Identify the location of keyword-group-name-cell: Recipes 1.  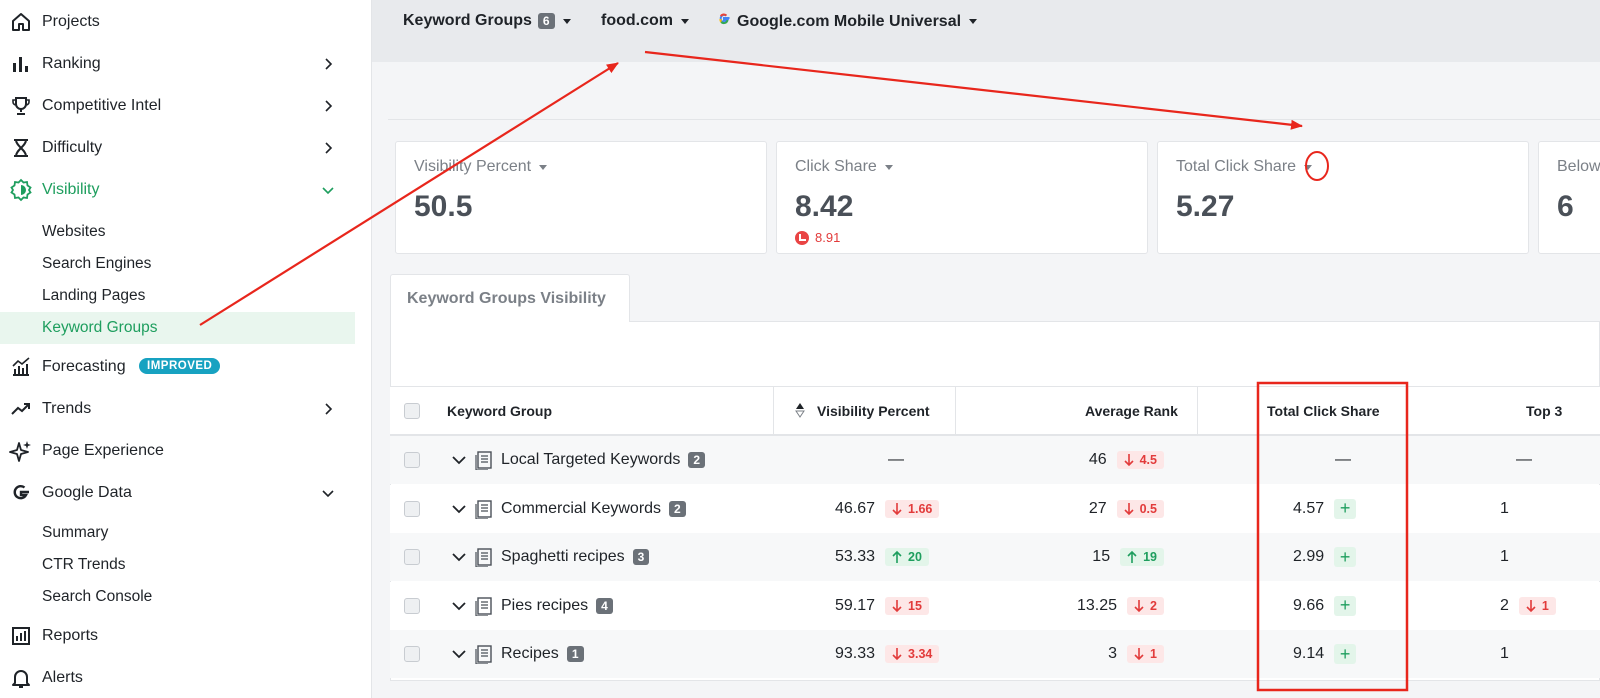
(542, 654).